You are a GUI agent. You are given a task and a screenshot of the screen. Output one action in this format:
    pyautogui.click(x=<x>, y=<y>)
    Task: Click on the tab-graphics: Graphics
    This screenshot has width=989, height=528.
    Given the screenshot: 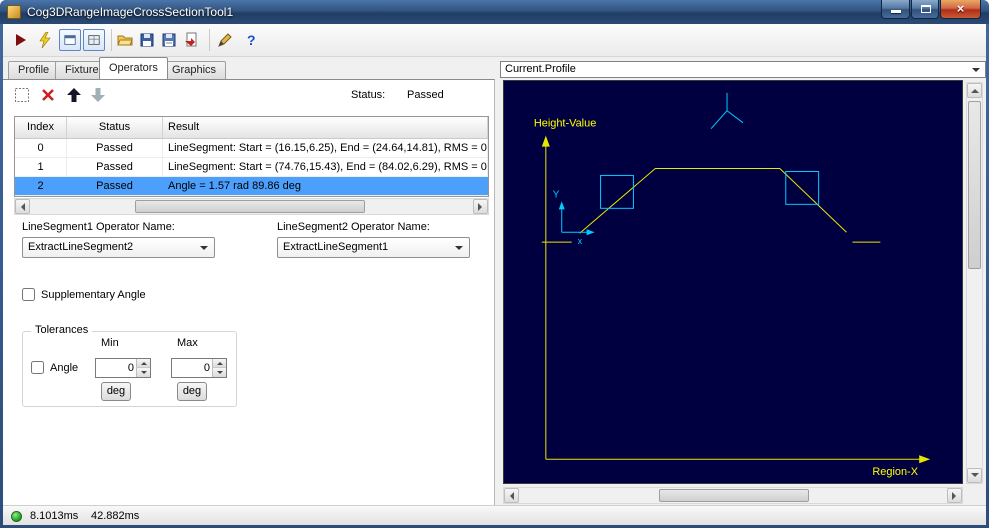 What is the action you would take?
    pyautogui.click(x=194, y=70)
    